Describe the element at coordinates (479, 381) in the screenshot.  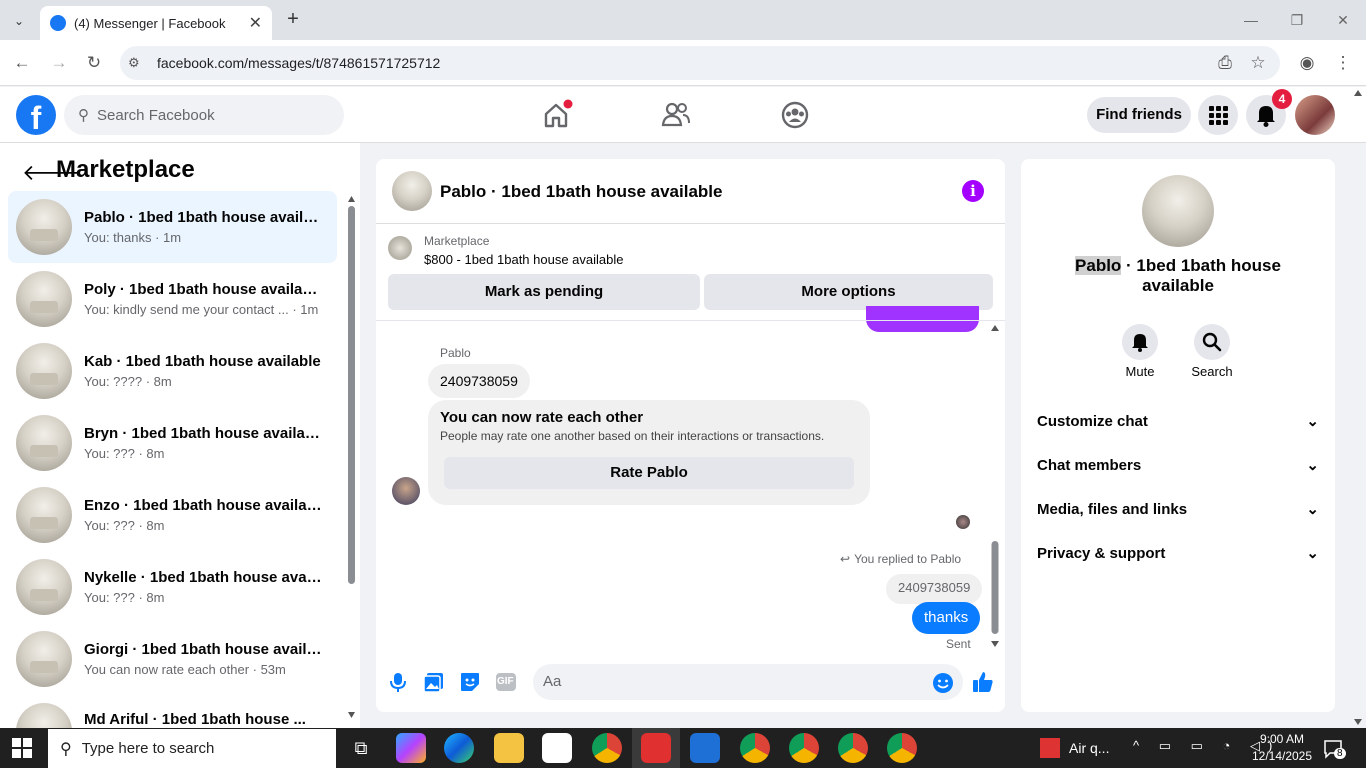
I see `incoming-message: 2409738059` at that location.